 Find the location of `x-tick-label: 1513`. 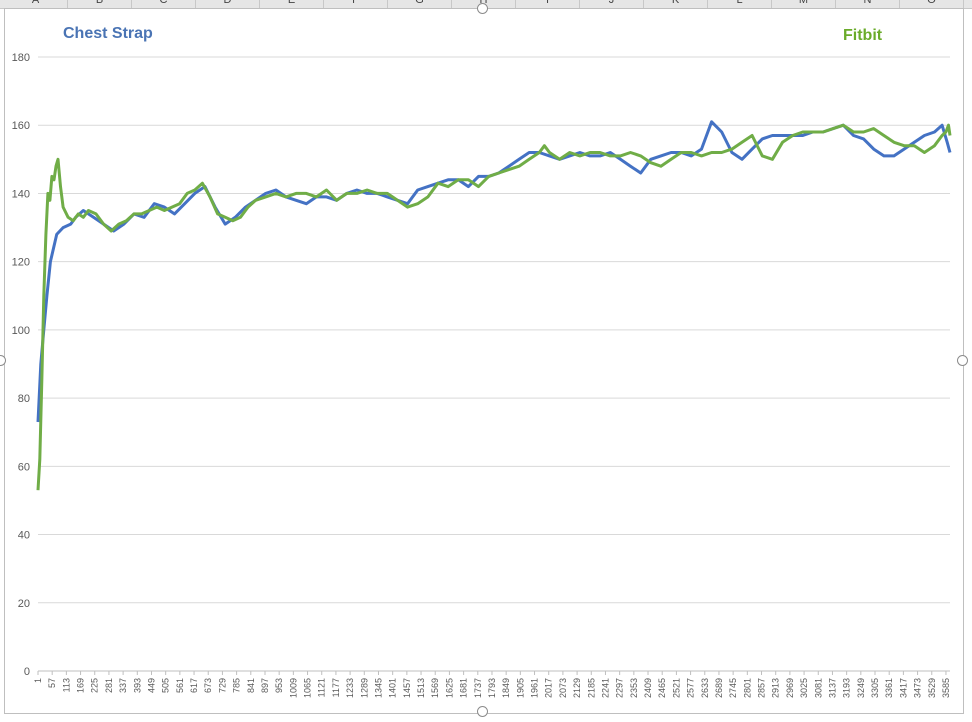

x-tick-label: 1513 is located at coordinates (421, 688).